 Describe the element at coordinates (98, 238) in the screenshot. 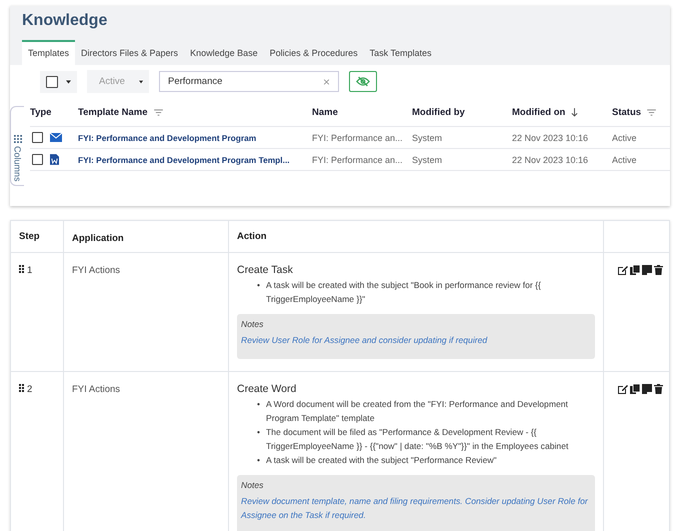

I see `column-header: Application` at that location.